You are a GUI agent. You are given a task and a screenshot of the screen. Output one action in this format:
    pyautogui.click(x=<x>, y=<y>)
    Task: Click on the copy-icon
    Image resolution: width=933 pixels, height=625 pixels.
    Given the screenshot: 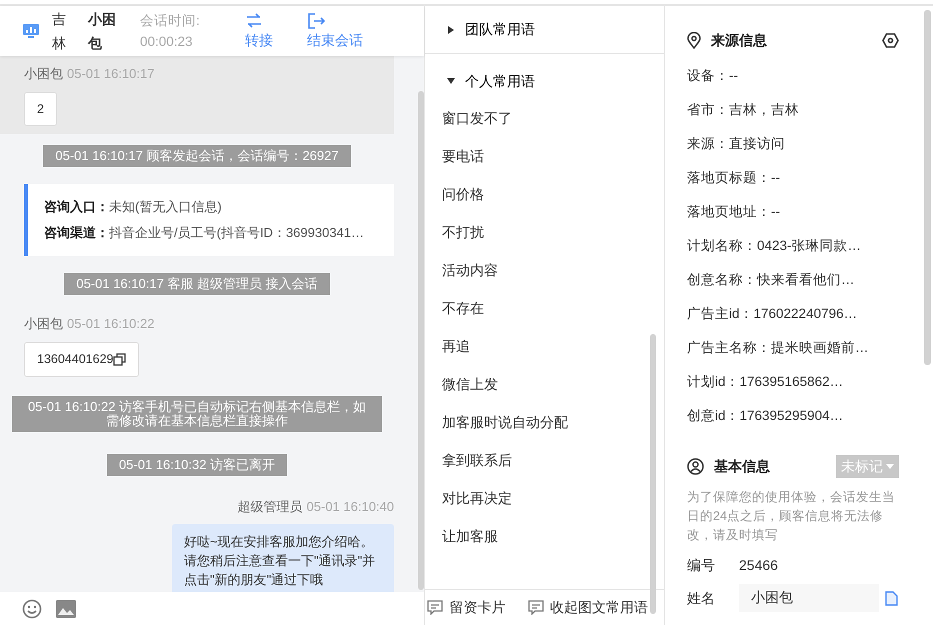 What is the action you would take?
    pyautogui.click(x=119, y=359)
    